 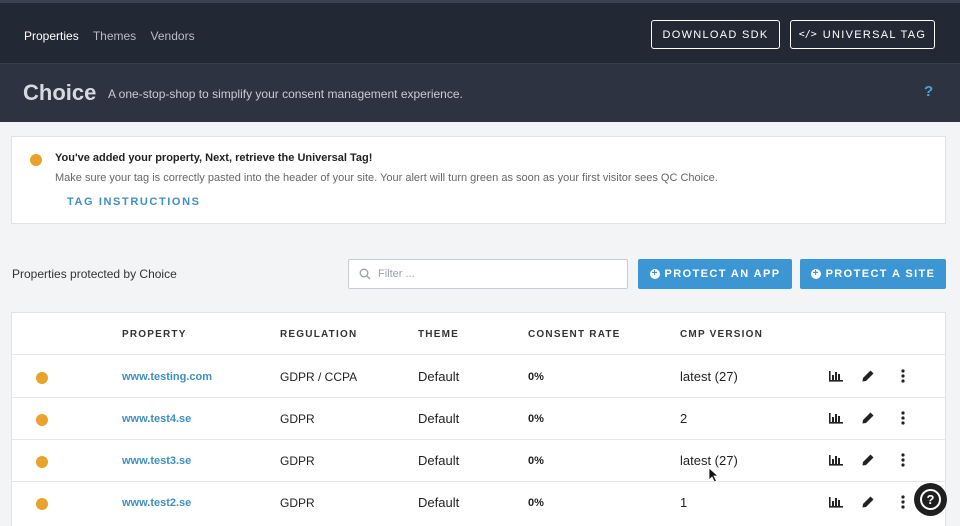 What do you see at coordinates (154, 334) in the screenshot?
I see `column-header-property: PROPERTY` at bounding box center [154, 334].